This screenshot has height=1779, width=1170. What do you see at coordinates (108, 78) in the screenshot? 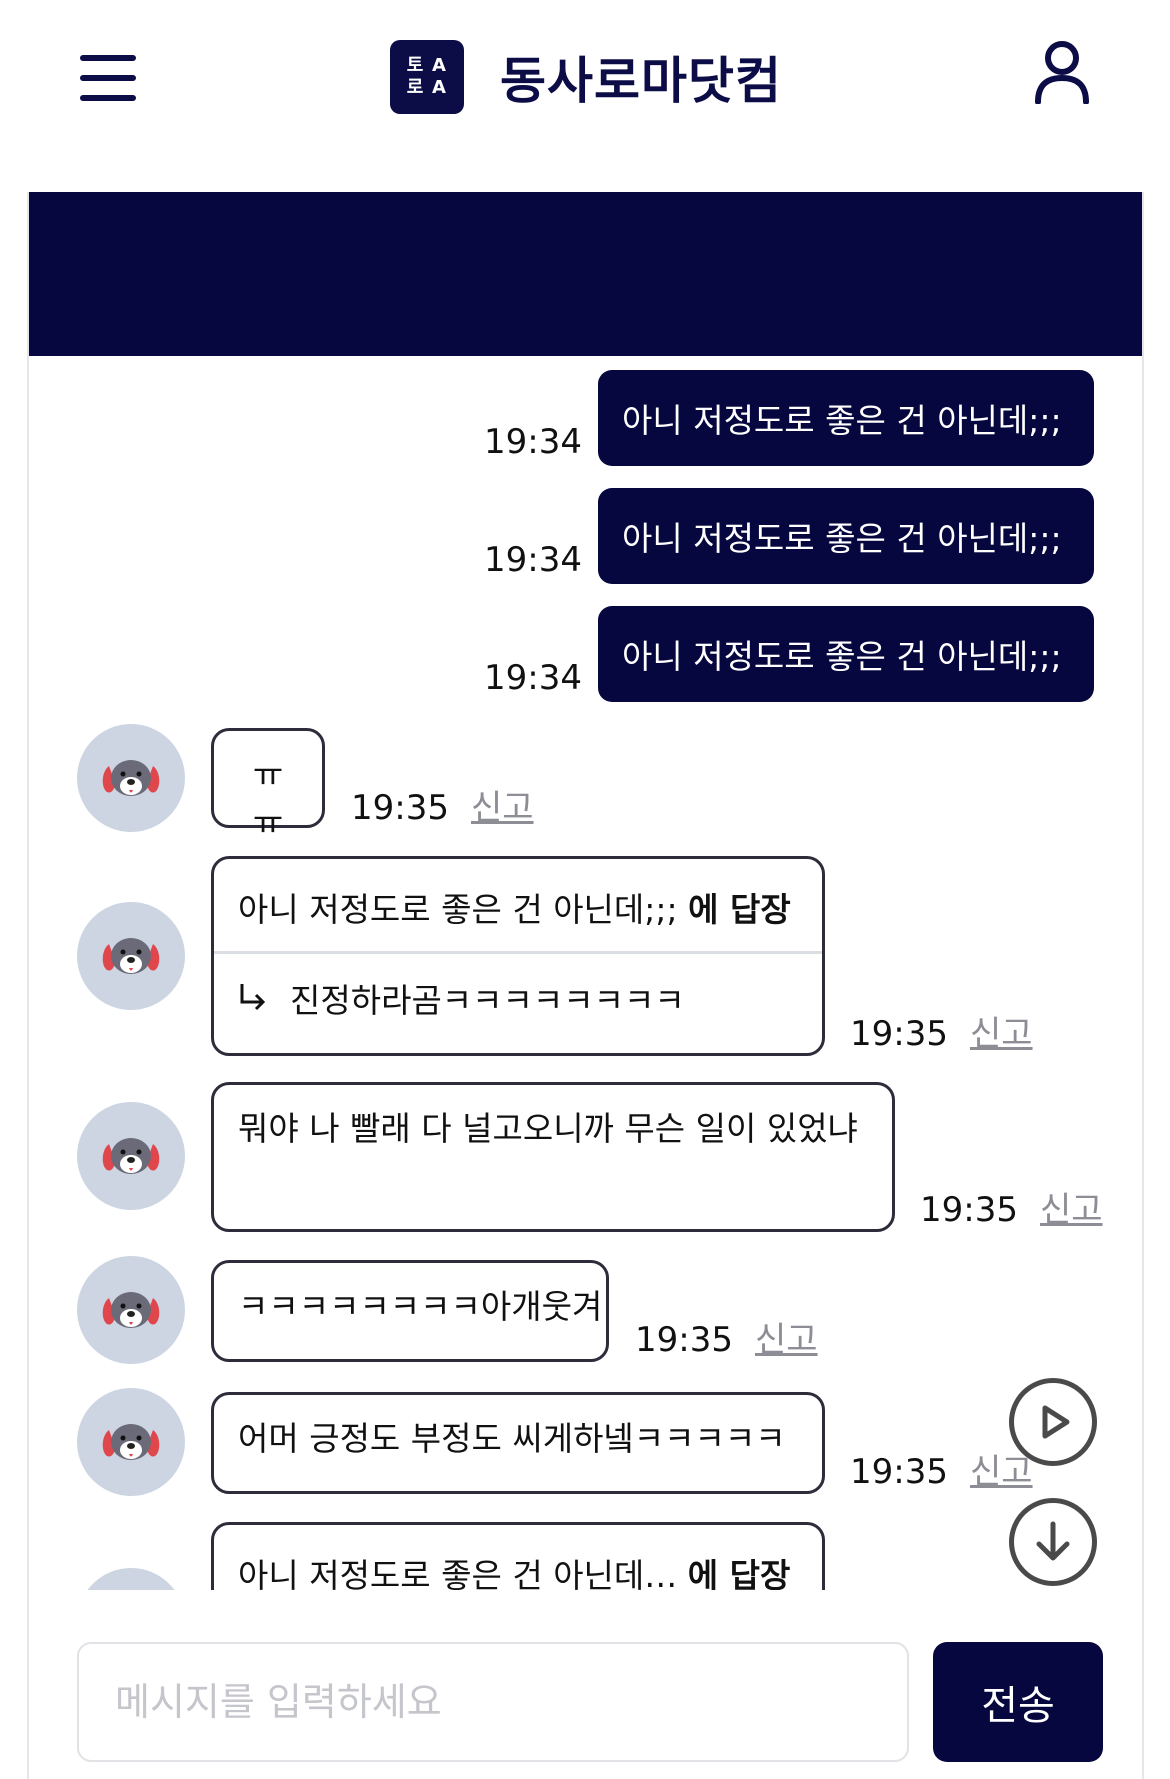
I see `menu-button` at bounding box center [108, 78].